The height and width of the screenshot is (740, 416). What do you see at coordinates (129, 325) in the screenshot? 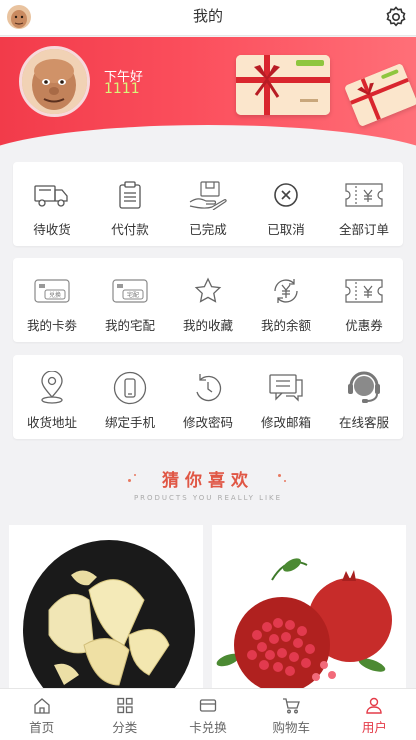
I see `asset-item-label: 我的宅配` at bounding box center [129, 325].